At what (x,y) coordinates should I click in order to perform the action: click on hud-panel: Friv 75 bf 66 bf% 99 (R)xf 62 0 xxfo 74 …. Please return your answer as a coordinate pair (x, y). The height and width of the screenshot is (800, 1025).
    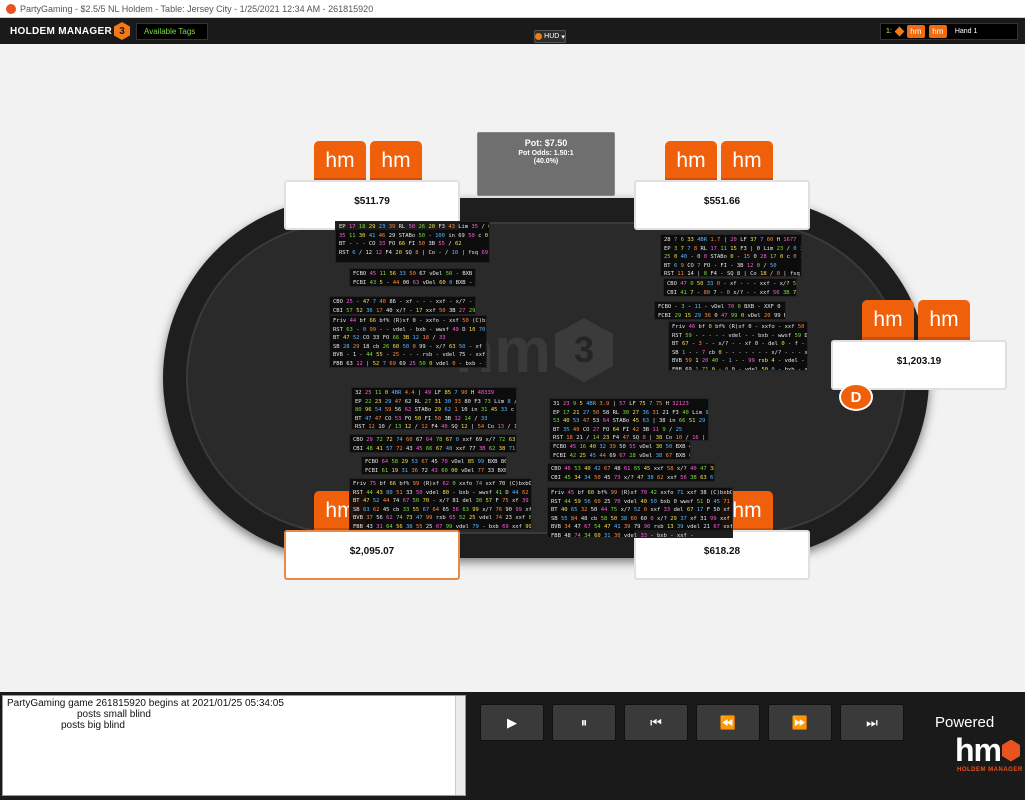
    Looking at the image, I should click on (440, 504).